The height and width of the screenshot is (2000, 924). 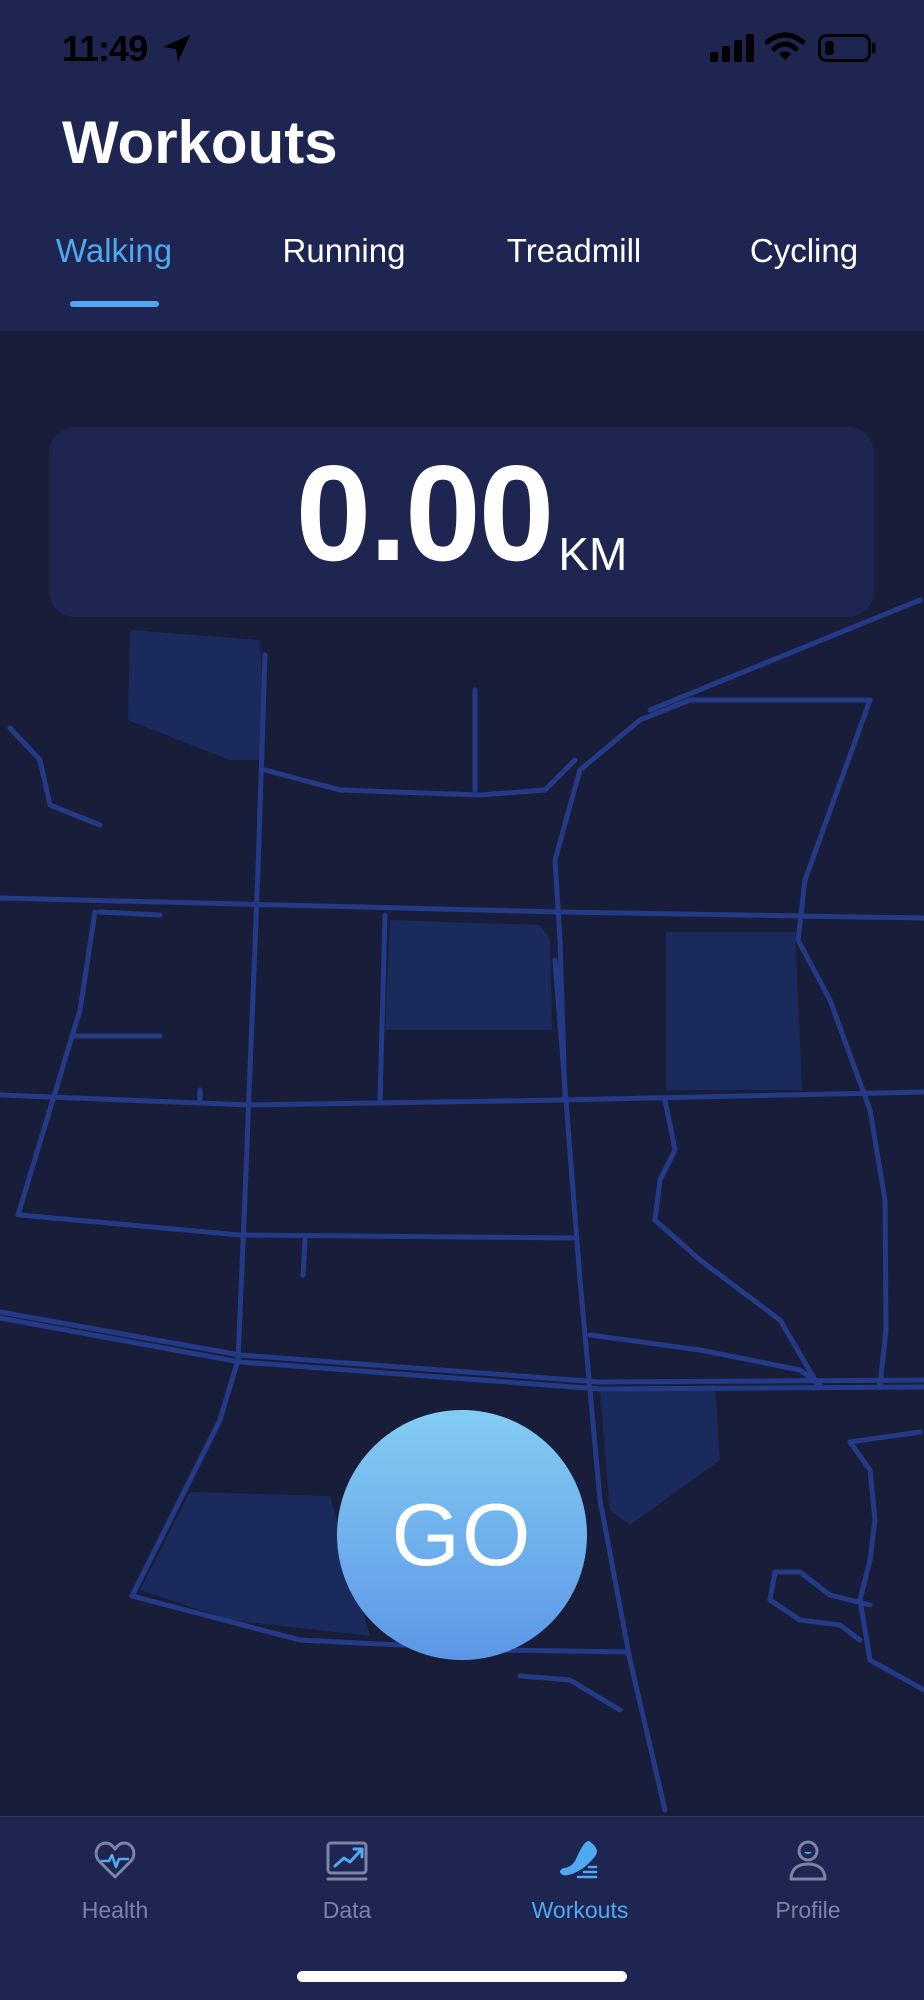 I want to click on status-time: 11:49, so click(x=105, y=48).